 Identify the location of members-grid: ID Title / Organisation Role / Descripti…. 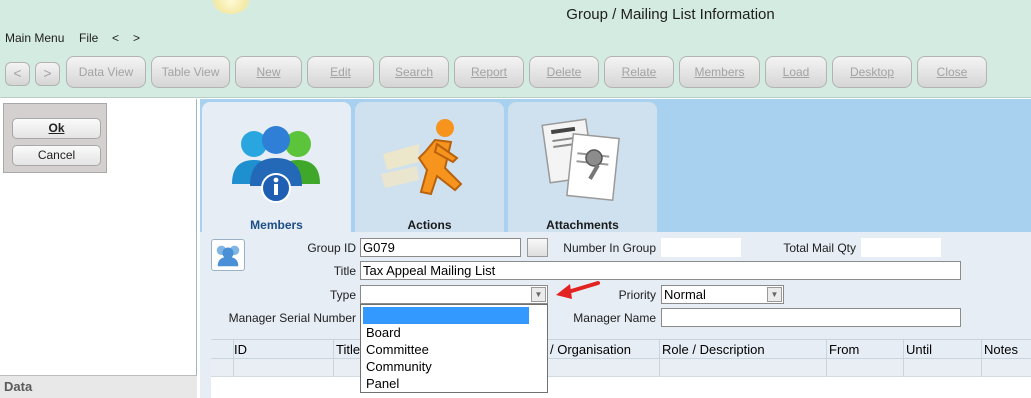
(621, 368).